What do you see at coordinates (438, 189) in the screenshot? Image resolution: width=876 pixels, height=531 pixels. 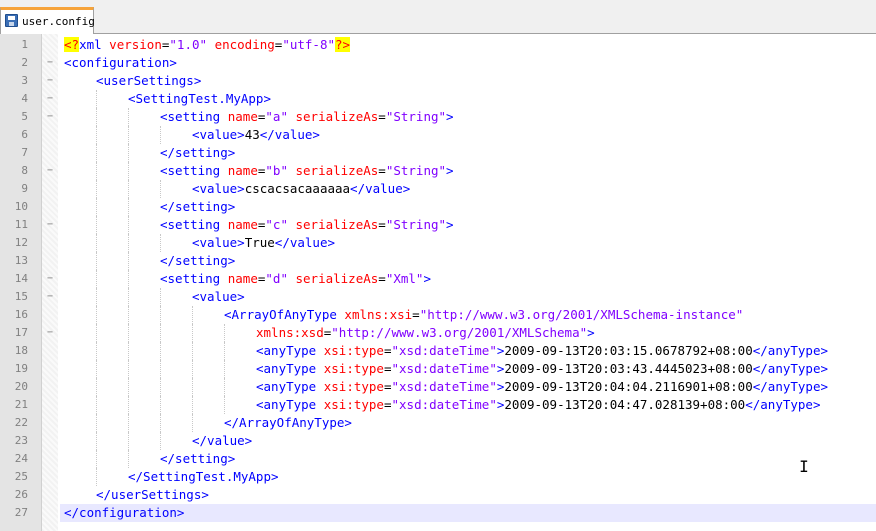 I see `code-line: 9 <value>cscacsacaaaaaa</value>` at bounding box center [438, 189].